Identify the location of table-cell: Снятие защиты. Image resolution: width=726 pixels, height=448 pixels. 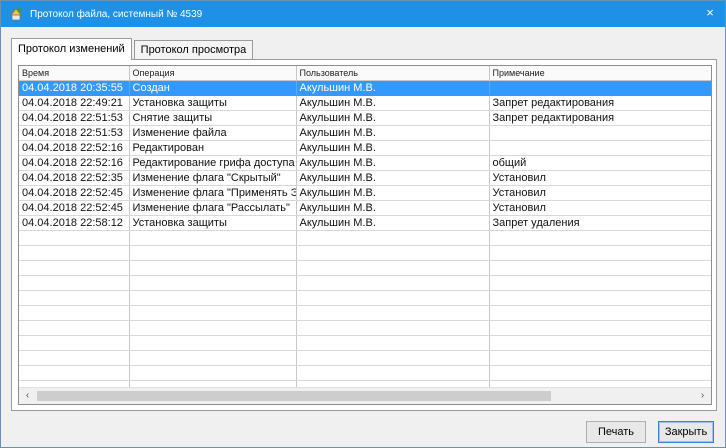
(213, 118).